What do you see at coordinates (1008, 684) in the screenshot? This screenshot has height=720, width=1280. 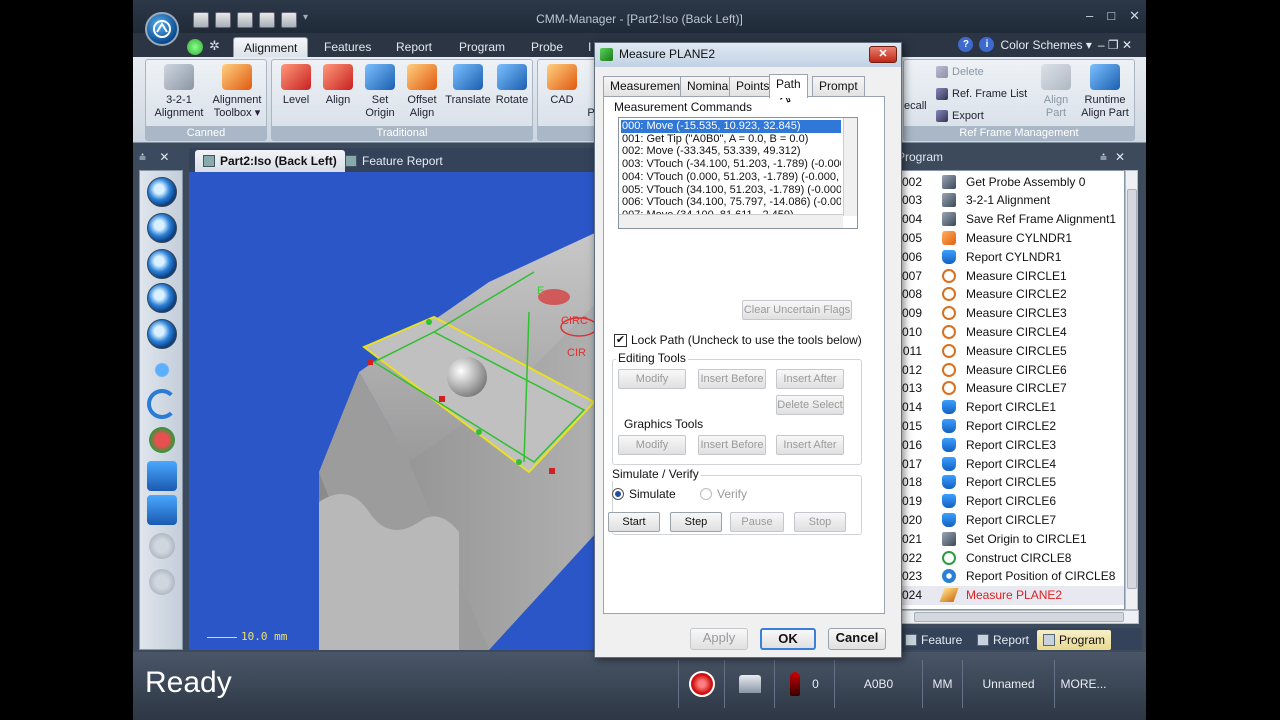 I see `ref-frame-readout: Unnamed` at bounding box center [1008, 684].